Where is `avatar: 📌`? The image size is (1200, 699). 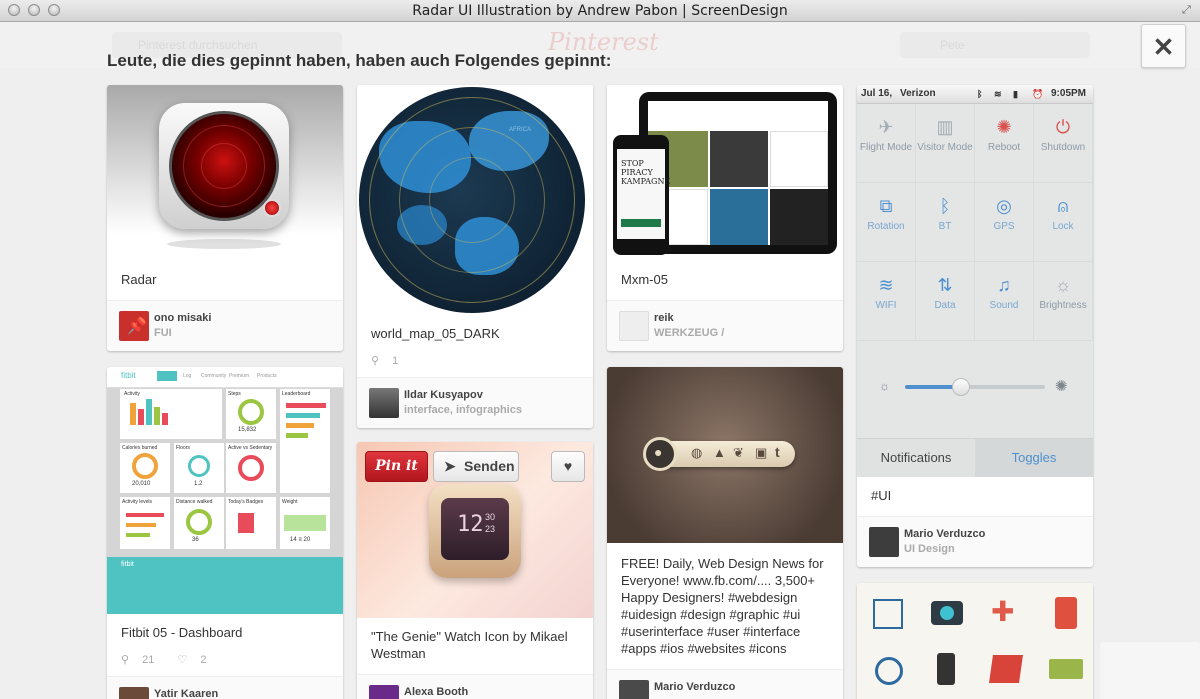
avatar: 📌 is located at coordinates (134, 326).